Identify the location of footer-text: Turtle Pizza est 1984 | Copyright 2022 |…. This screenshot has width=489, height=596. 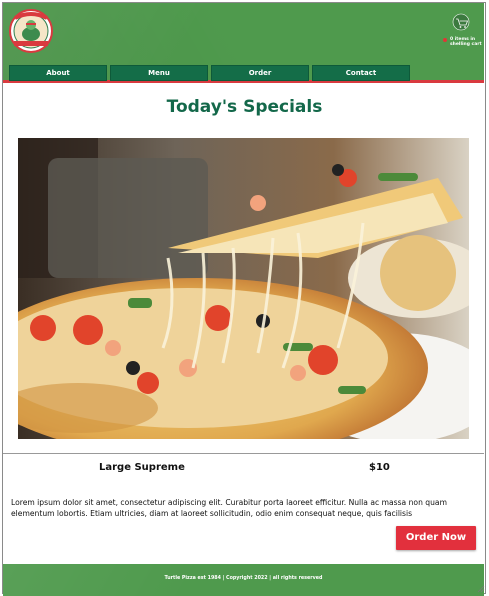
(243, 578).